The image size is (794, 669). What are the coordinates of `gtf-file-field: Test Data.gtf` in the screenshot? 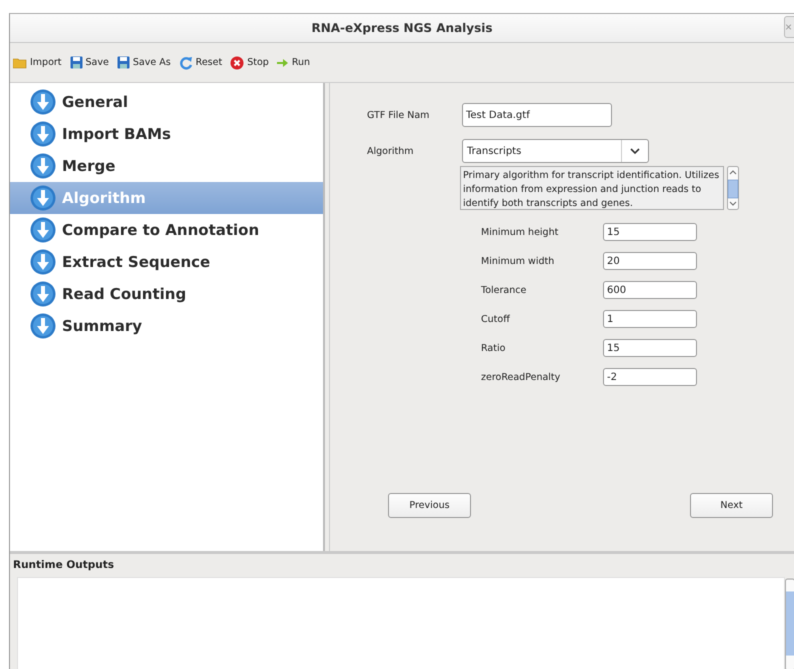 It's located at (537, 115).